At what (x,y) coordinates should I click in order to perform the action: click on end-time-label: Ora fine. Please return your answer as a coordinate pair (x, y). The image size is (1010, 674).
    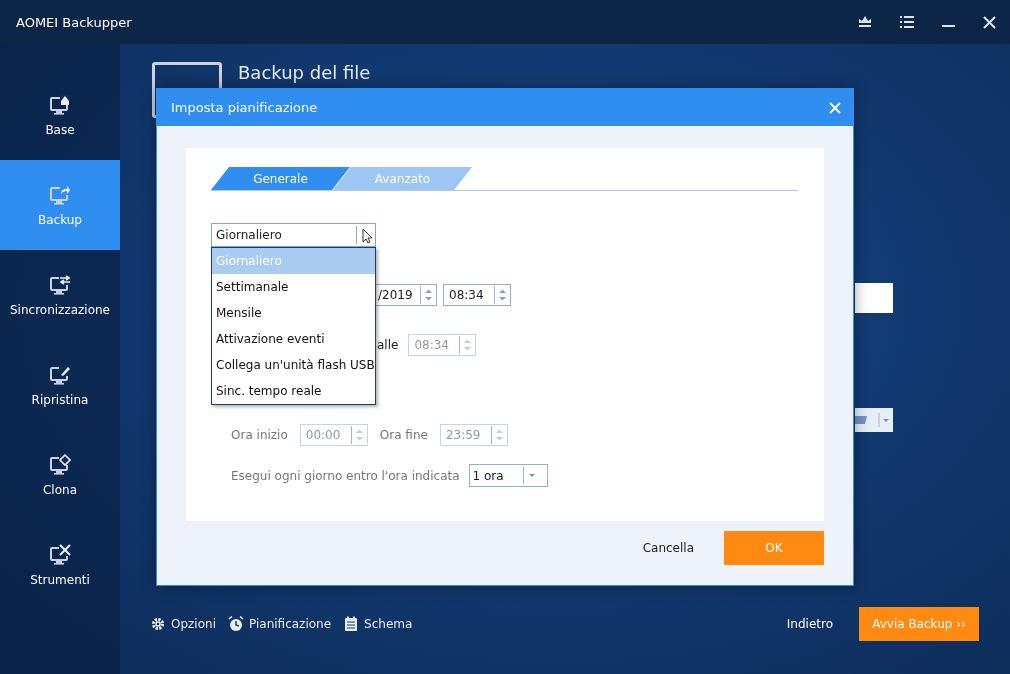
    Looking at the image, I should click on (403, 435).